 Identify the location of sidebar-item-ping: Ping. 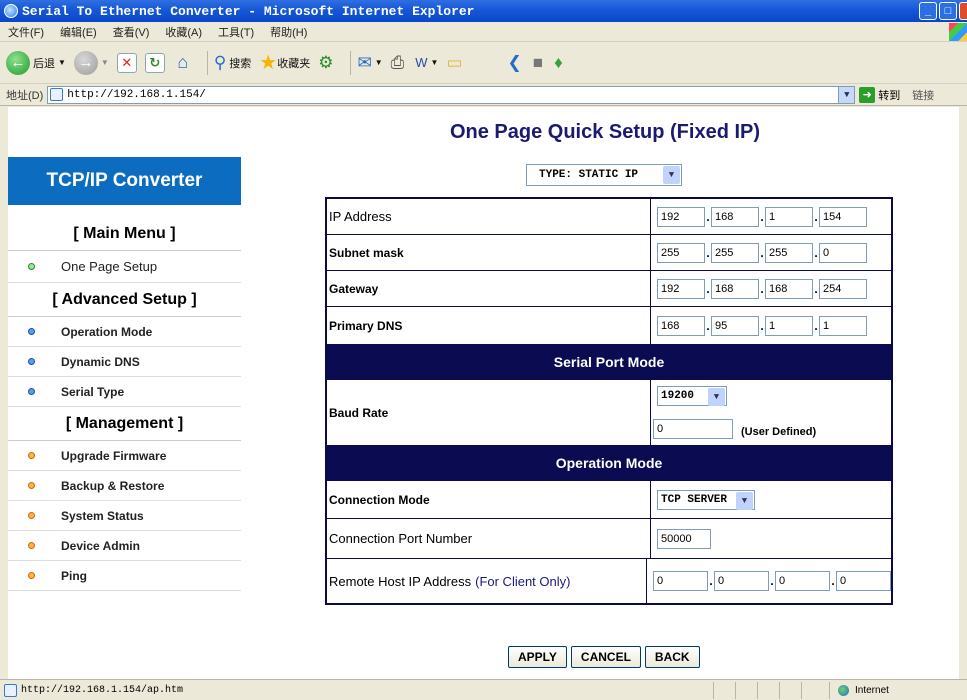
(124, 576).